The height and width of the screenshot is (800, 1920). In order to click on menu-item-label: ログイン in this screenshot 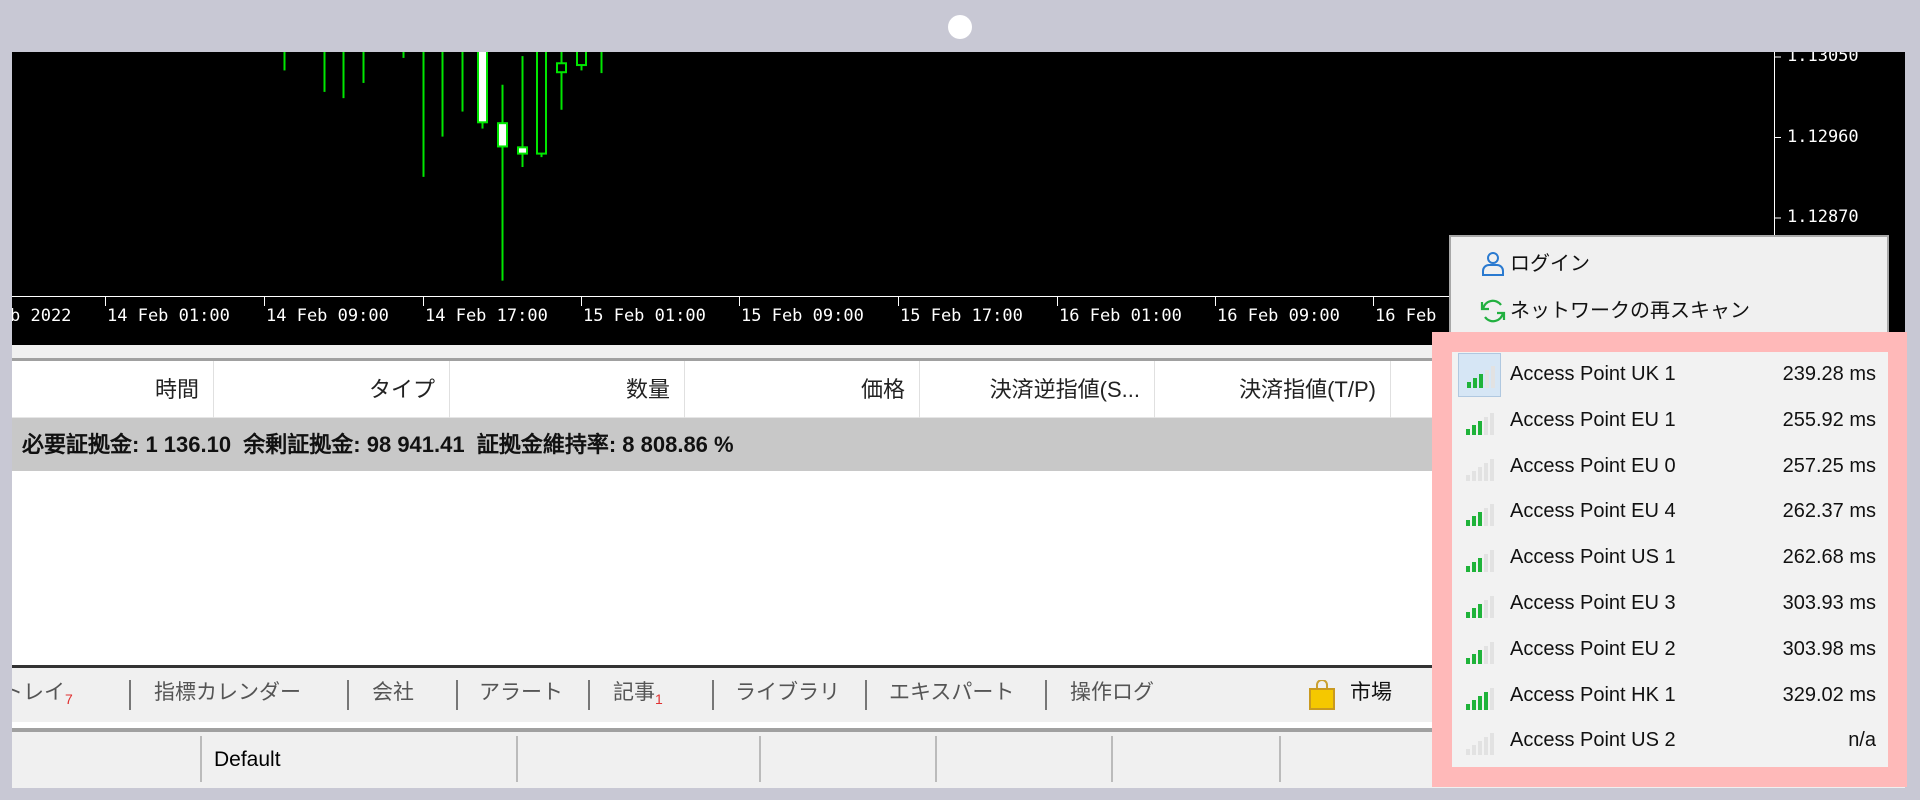, I will do `click(1550, 264)`.